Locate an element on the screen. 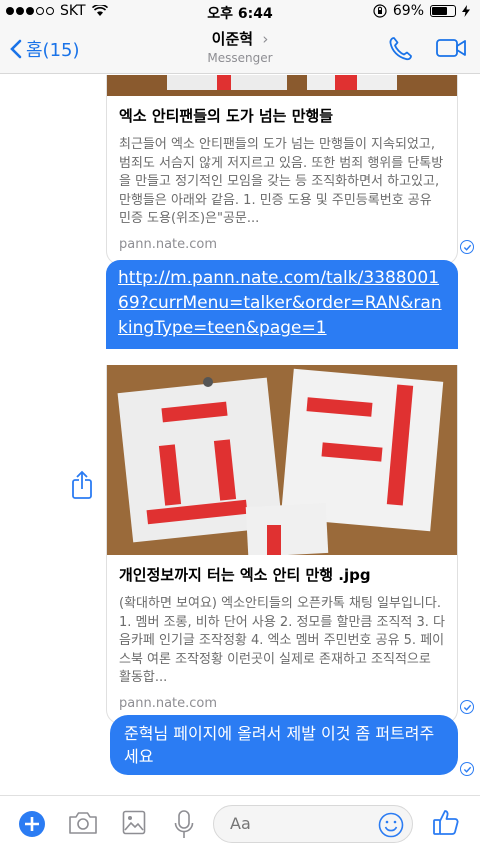 The height and width of the screenshot is (853, 480). charging-icon is located at coordinates (466, 11).